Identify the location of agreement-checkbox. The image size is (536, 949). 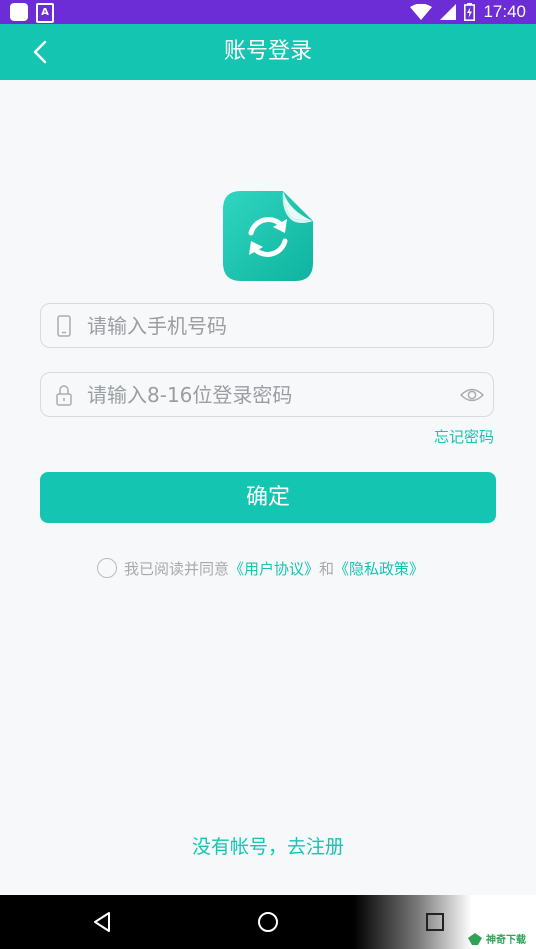
(107, 568).